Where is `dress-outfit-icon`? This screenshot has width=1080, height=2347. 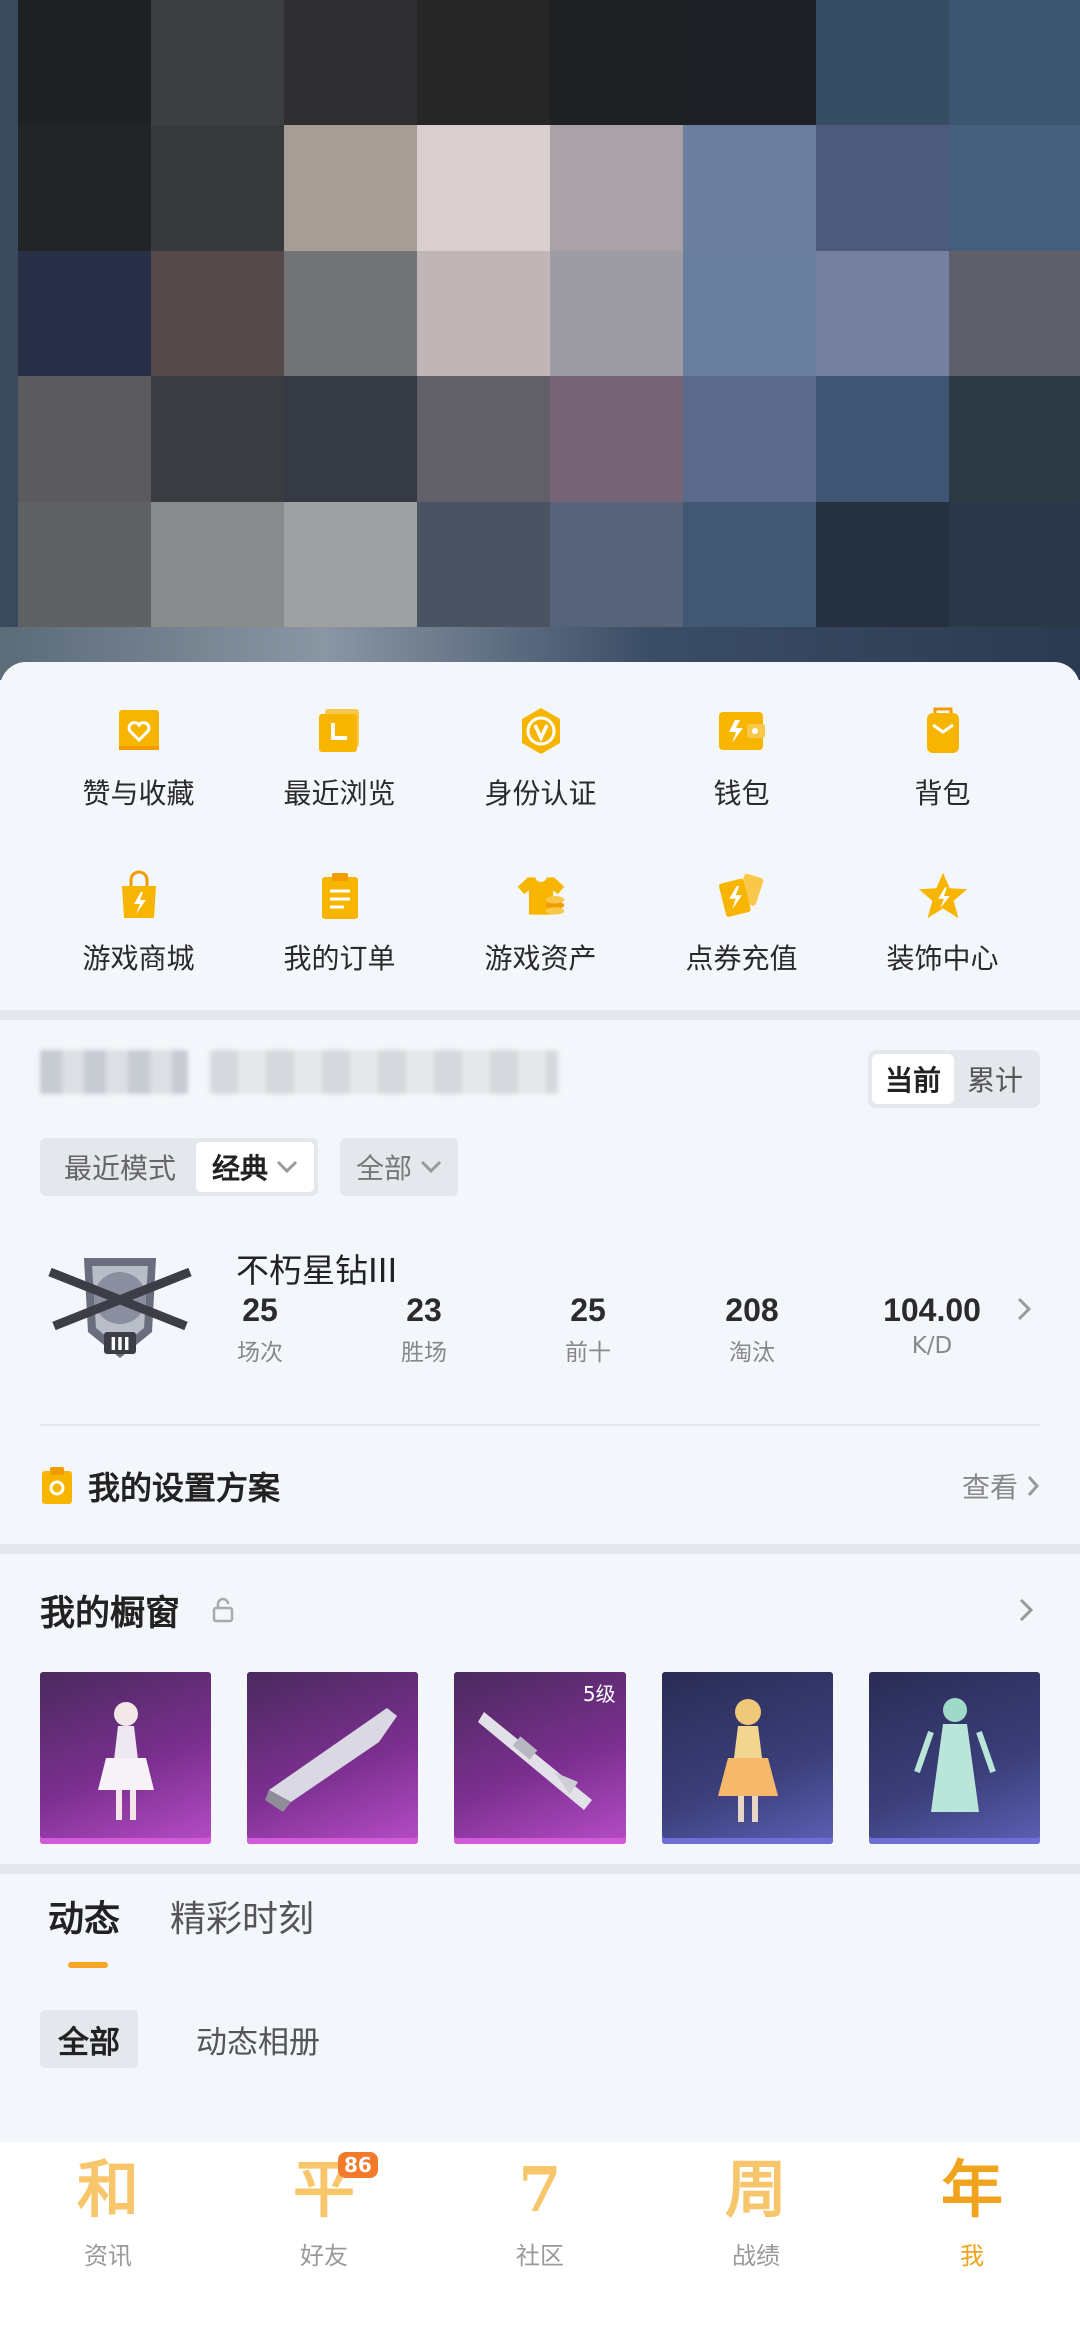 dress-outfit-icon is located at coordinates (747, 1760).